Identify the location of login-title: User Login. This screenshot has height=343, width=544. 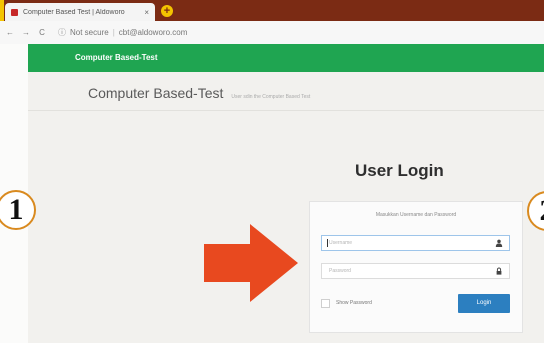
(399, 170).